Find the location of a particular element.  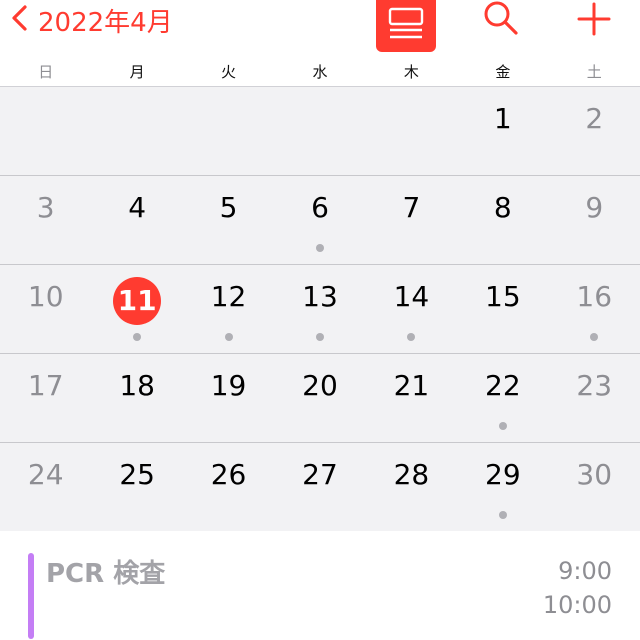

search-icon is located at coordinates (501, 20).